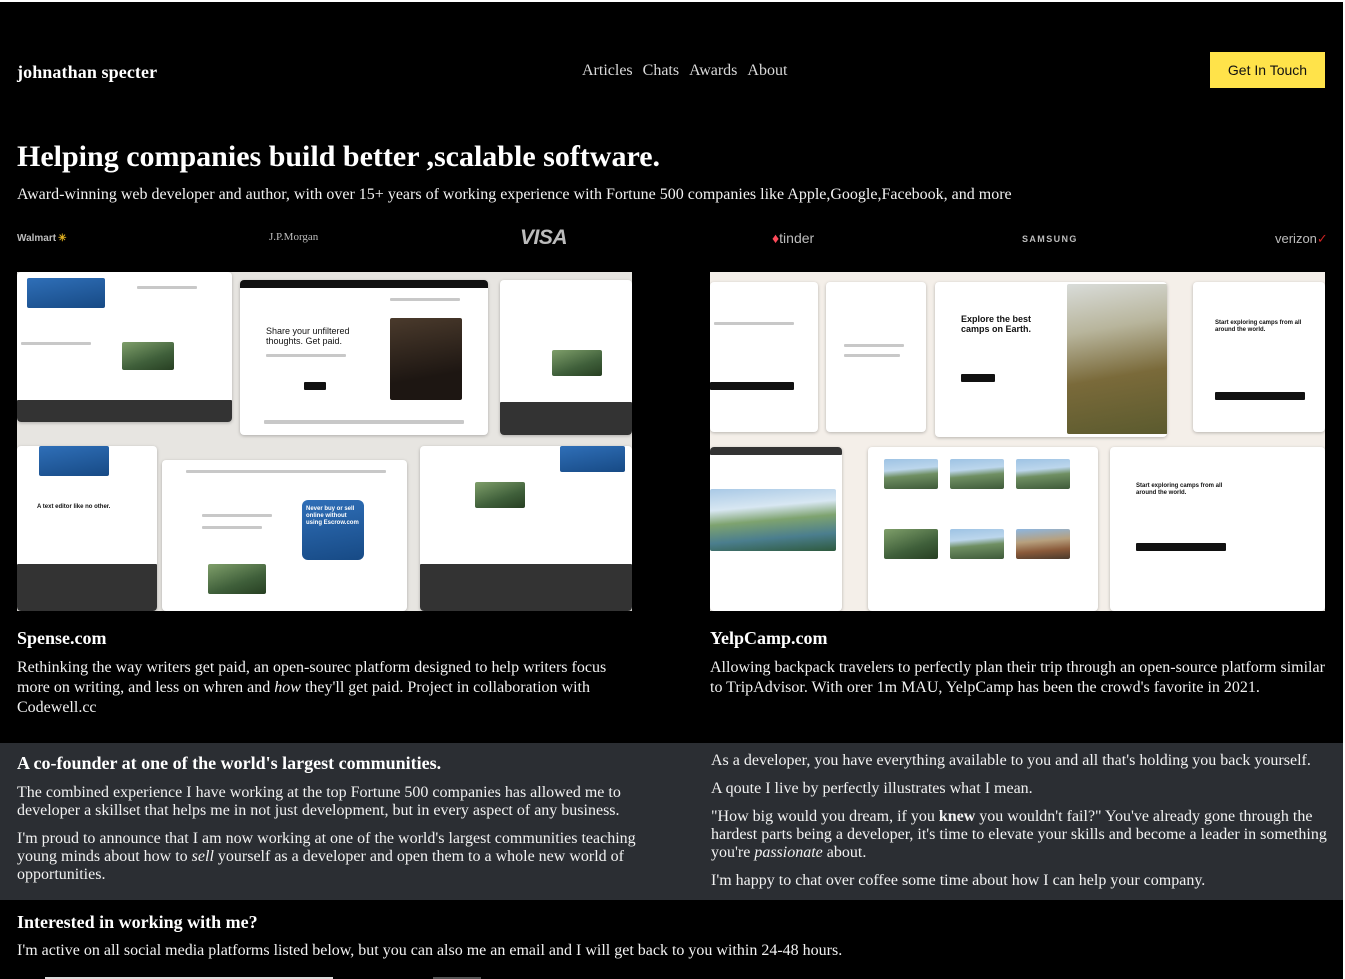 This screenshot has height=979, width=1345. I want to click on nav-about: About, so click(767, 71).